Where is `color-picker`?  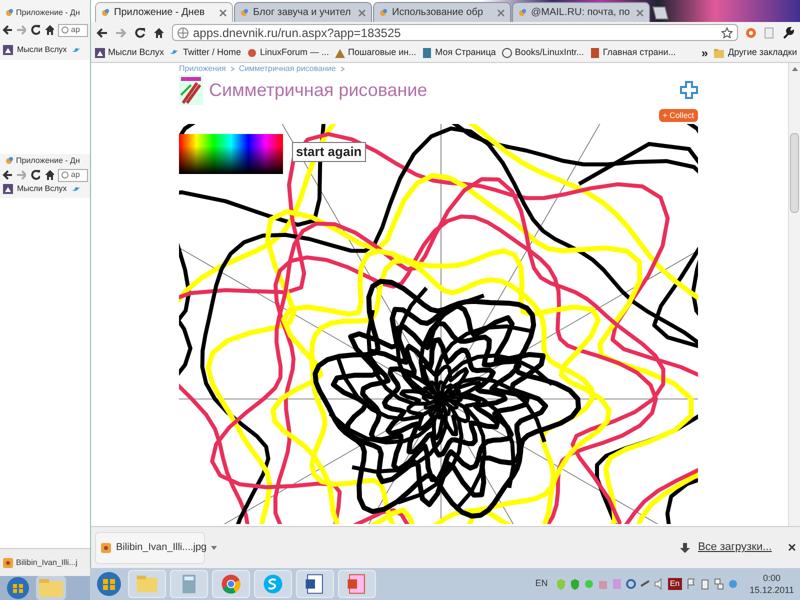
color-picker is located at coordinates (231, 154).